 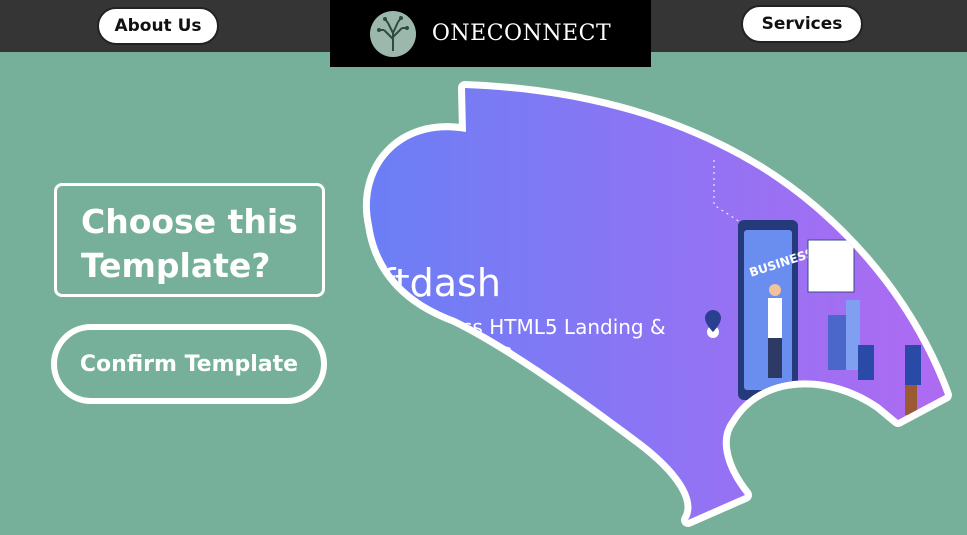 I want to click on preview-tagline-1: ss HTML5 Landing &, so click(x=564, y=327).